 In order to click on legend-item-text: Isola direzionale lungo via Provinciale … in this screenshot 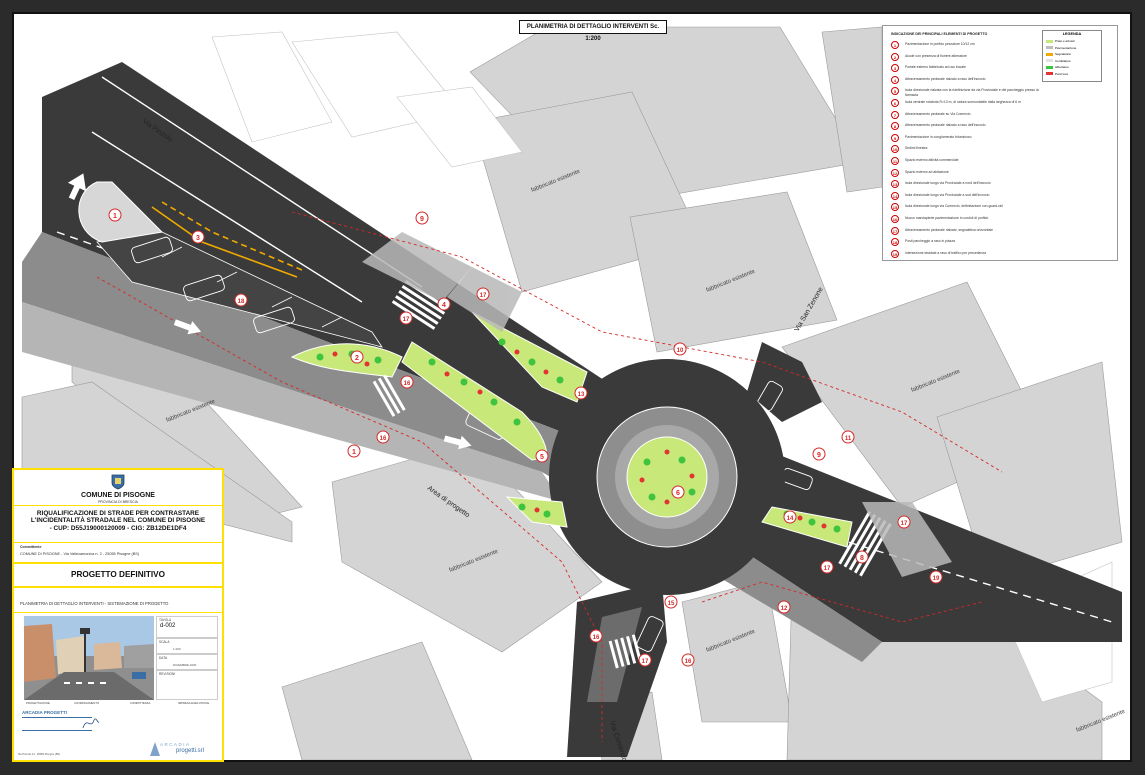, I will do `click(948, 183)`.